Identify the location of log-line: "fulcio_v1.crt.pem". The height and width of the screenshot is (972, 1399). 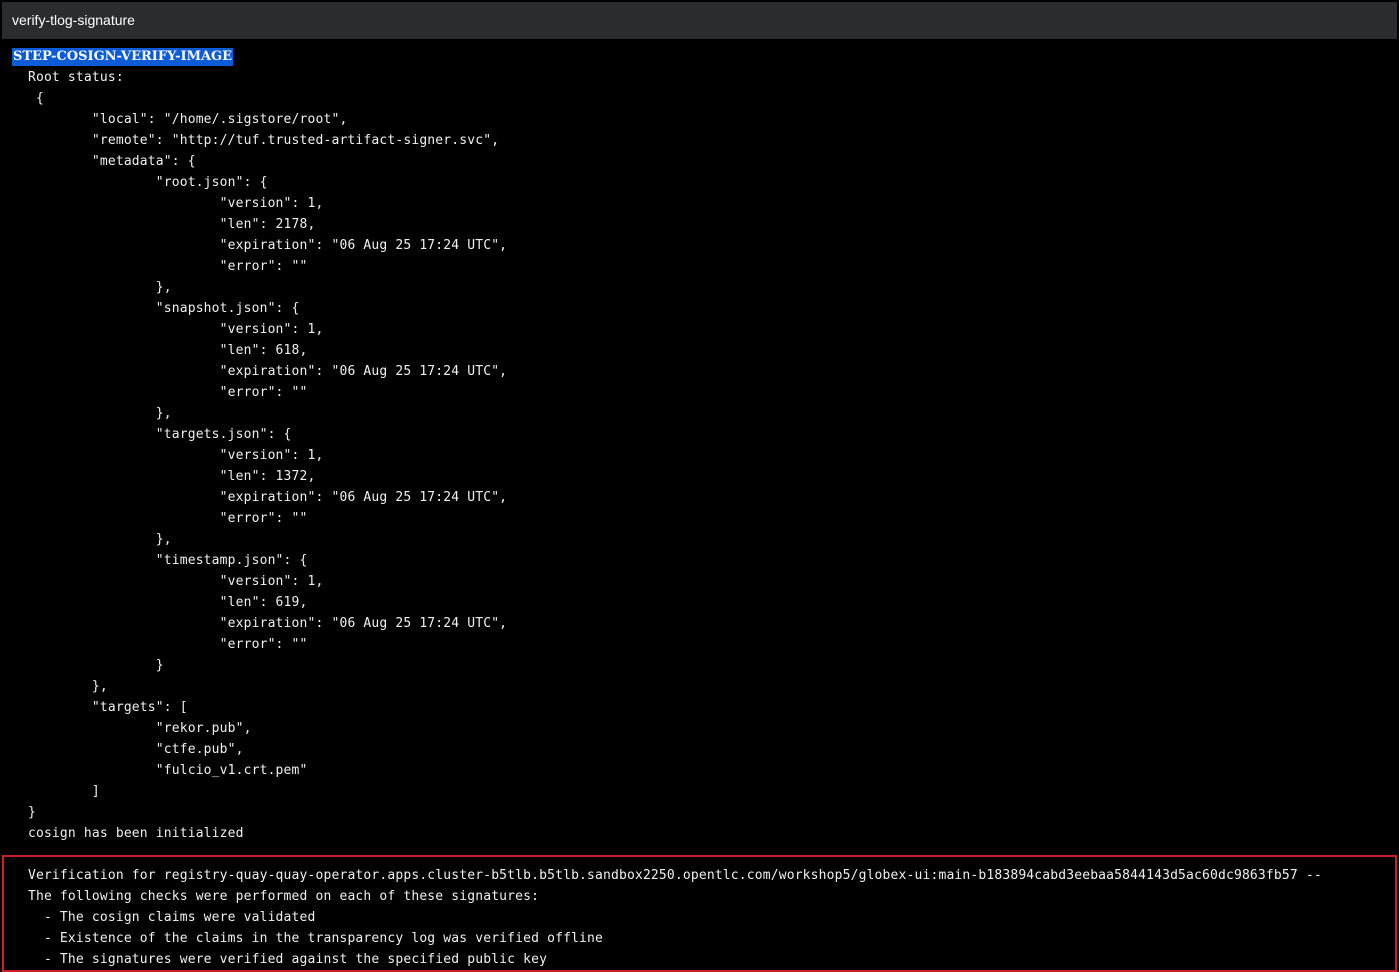
(160, 770).